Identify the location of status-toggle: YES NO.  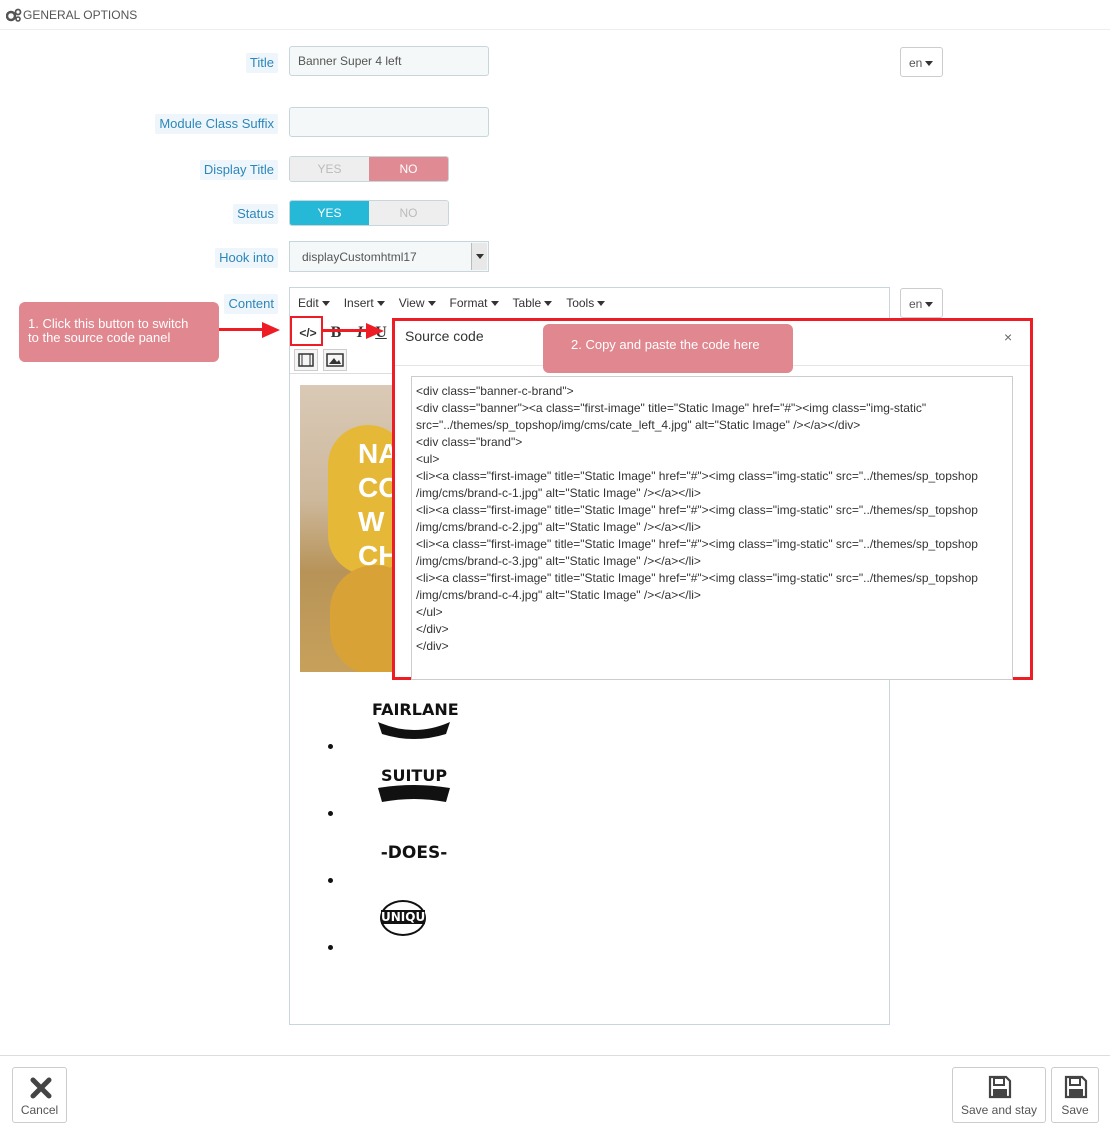
(369, 213).